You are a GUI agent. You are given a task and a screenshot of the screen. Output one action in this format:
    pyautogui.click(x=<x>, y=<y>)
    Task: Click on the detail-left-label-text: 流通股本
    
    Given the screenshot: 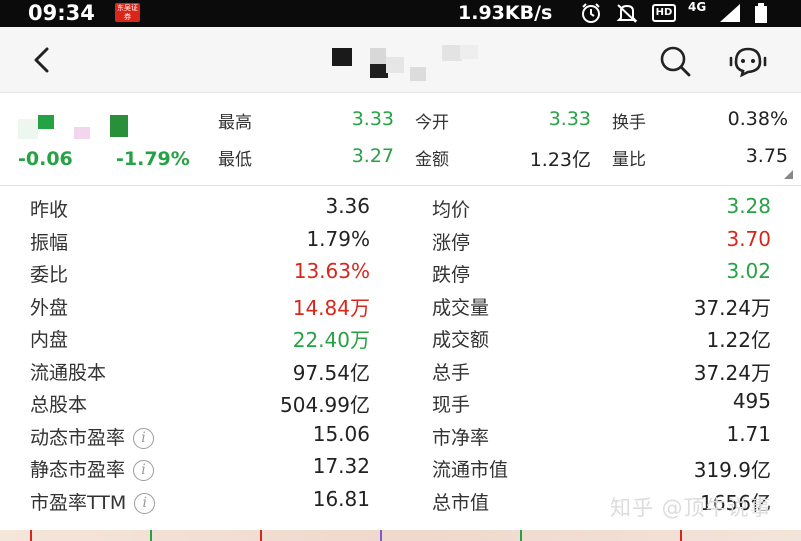 What is the action you would take?
    pyautogui.click(x=68, y=373)
    